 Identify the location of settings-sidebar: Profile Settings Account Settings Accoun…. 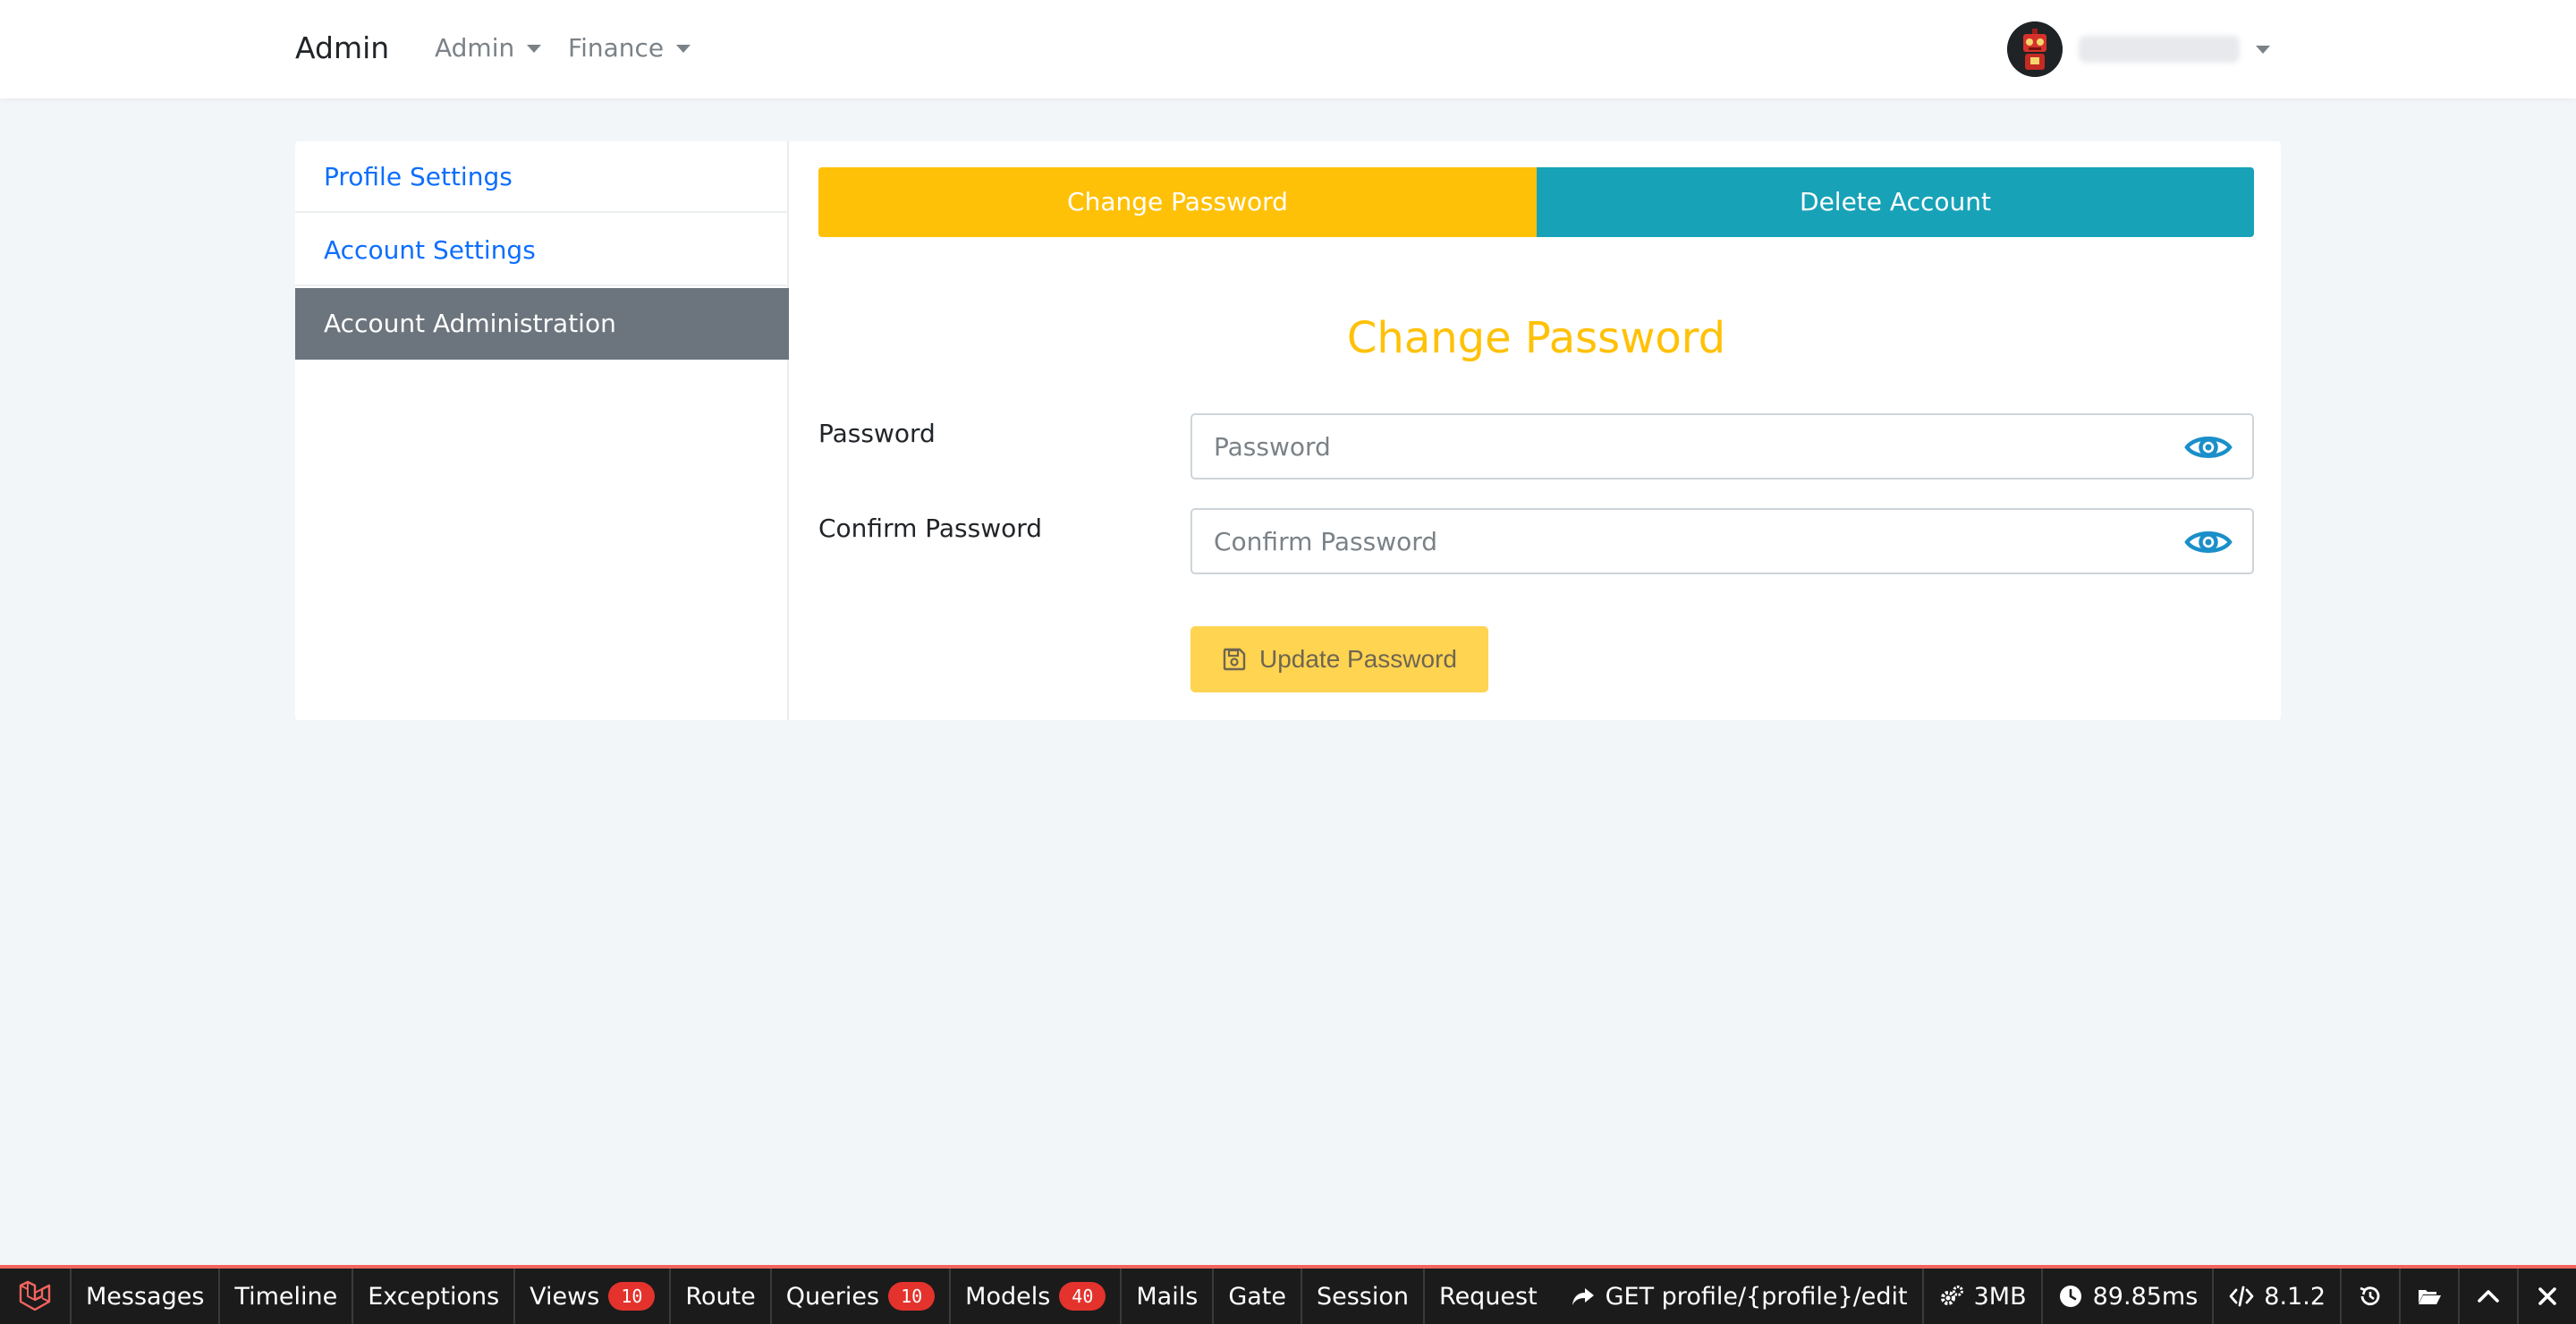
(542, 430).